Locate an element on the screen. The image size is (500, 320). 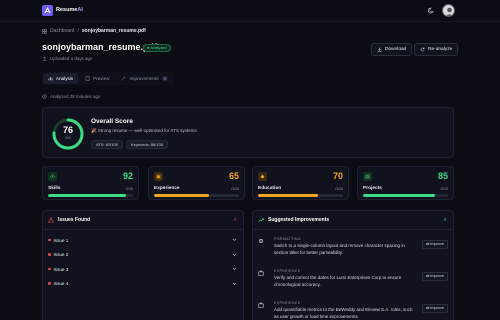
breadcrumb-dashboard-link: Dashboard is located at coordinates (62, 31).